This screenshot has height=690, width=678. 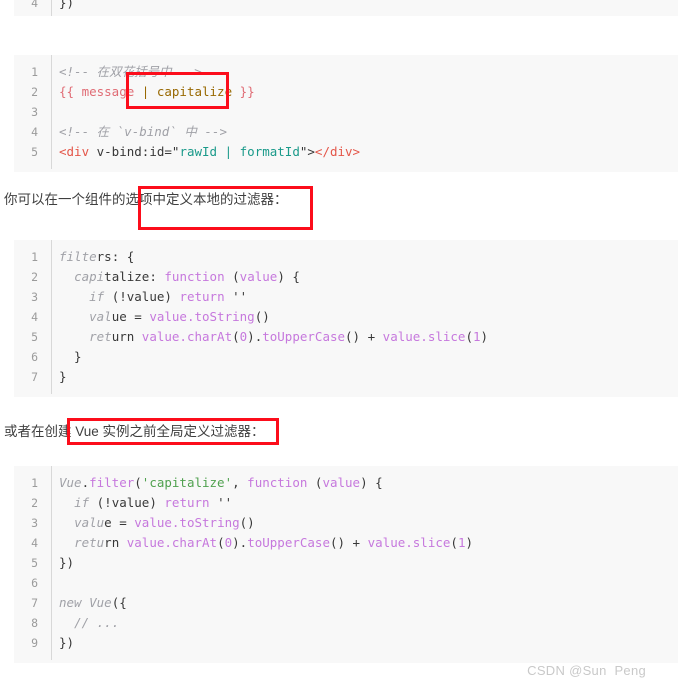 I want to click on code-line: 7 new Vue({, so click(x=346, y=603).